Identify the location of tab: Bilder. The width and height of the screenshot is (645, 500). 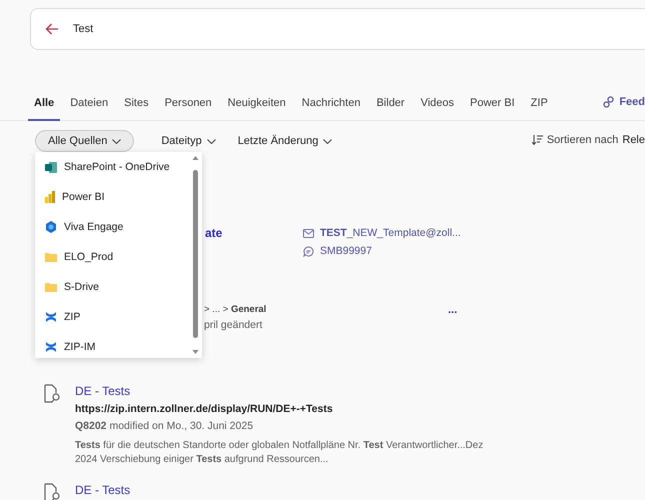
(390, 106).